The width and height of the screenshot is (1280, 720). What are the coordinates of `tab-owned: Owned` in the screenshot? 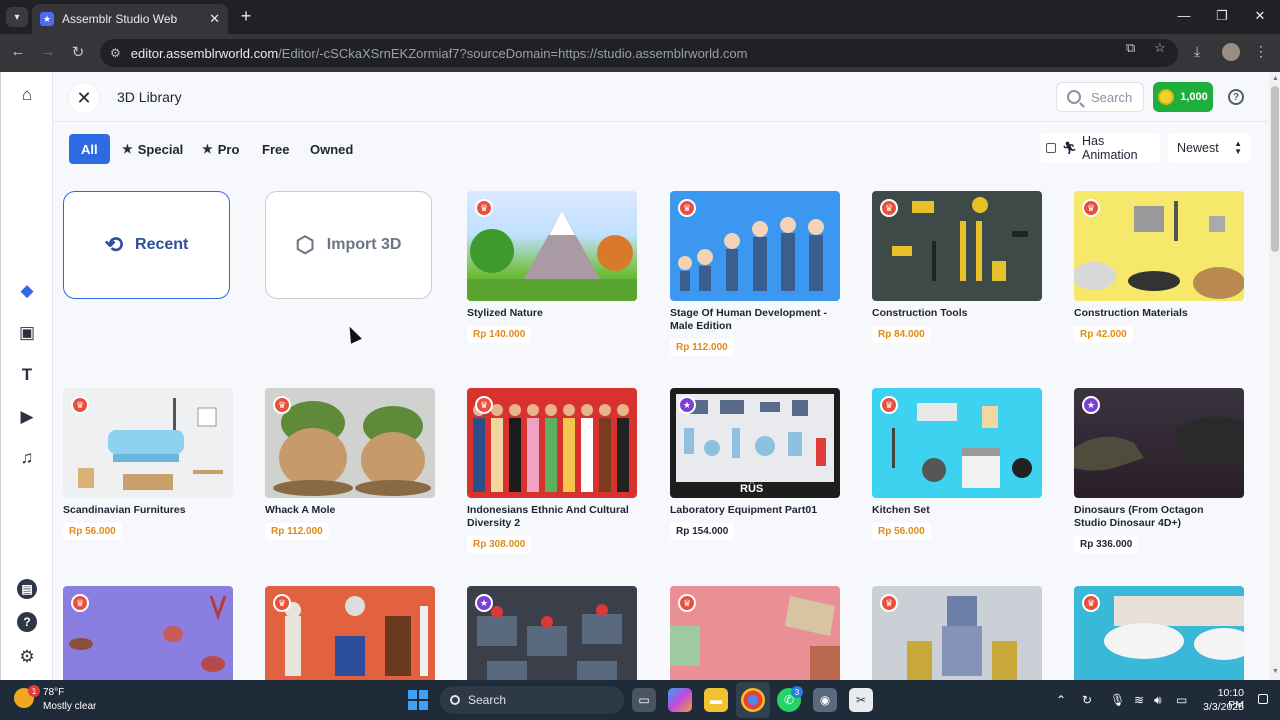 It's located at (331, 149).